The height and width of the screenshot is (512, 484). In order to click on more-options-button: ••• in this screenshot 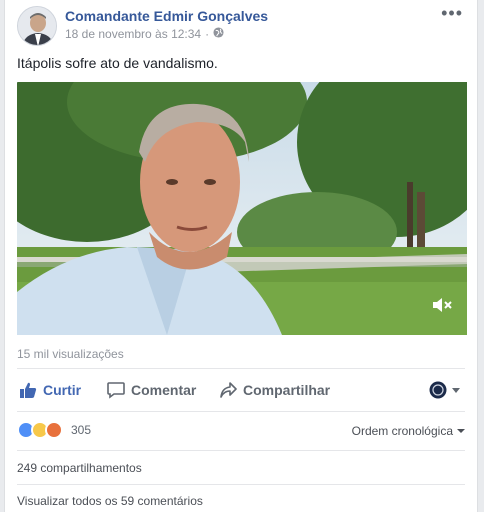, I will do `click(452, 13)`.